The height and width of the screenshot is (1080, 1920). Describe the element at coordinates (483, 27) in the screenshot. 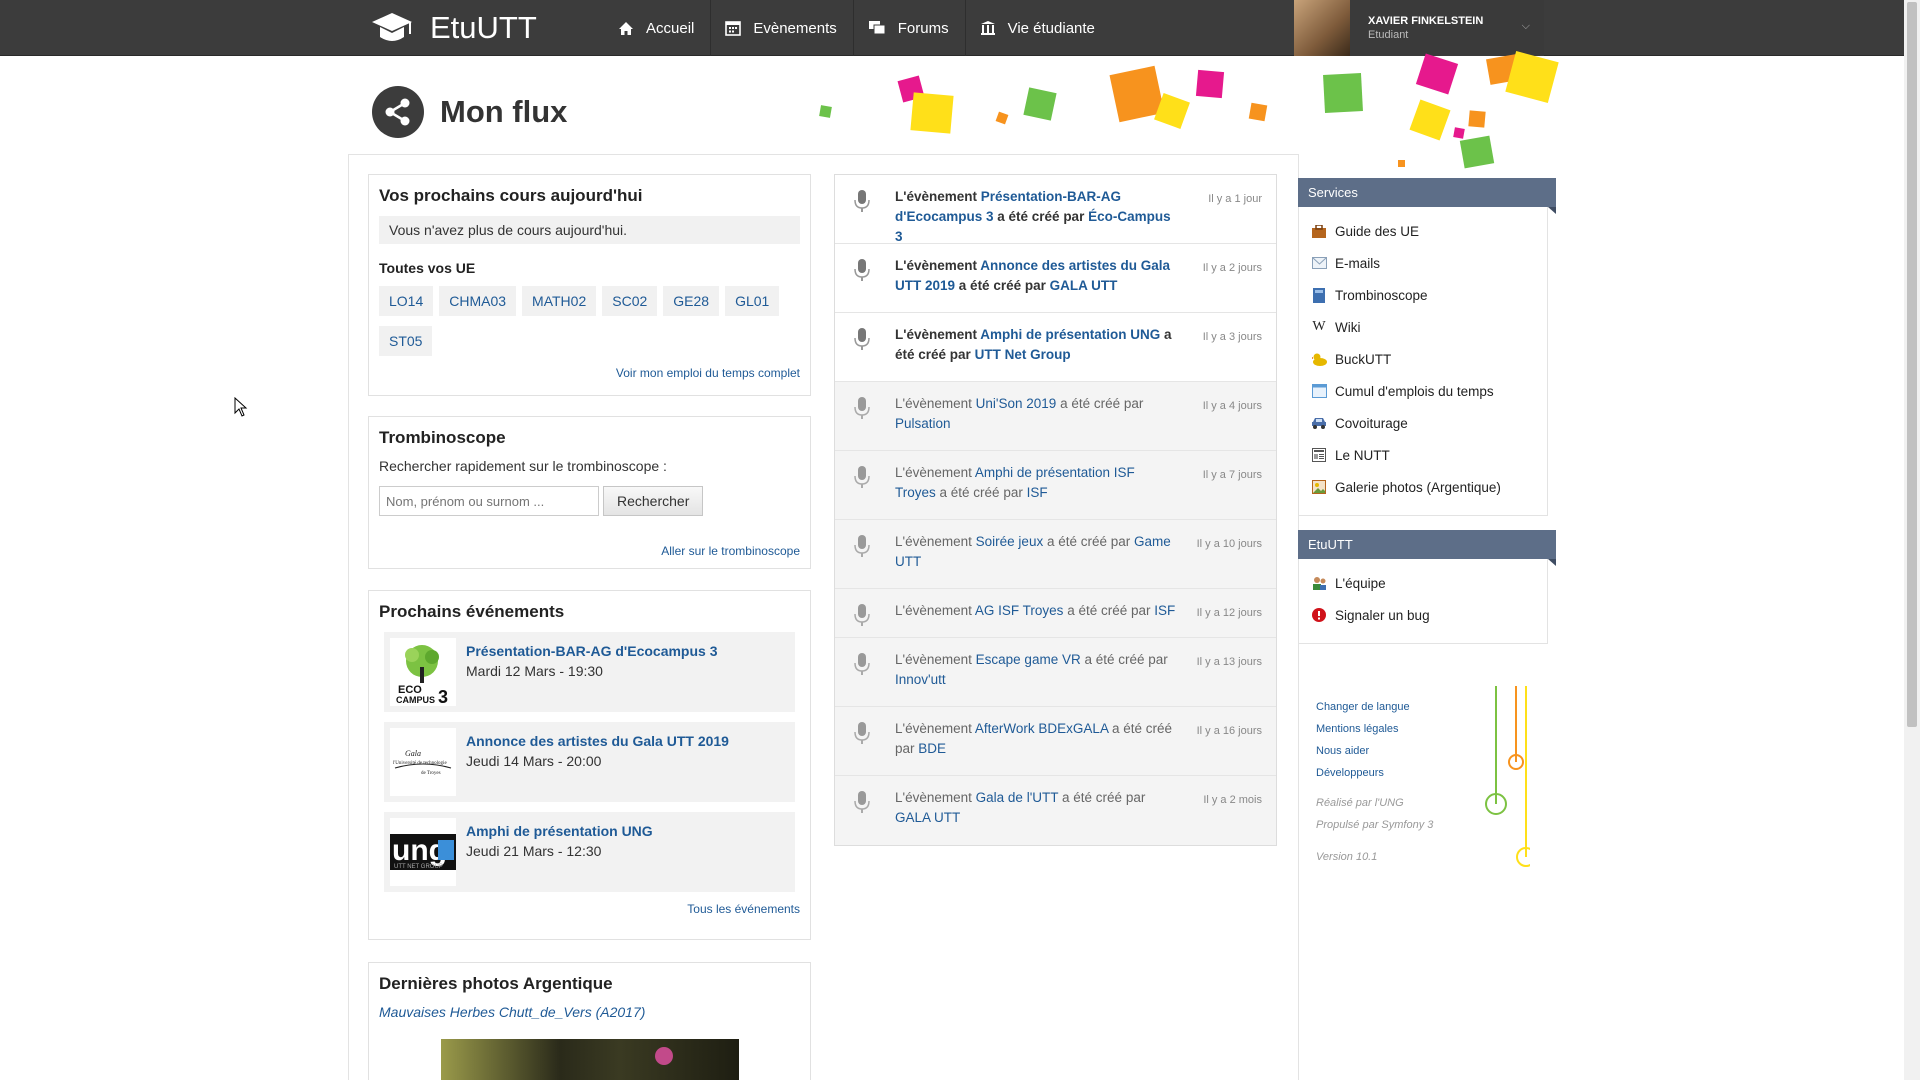

I see `brand-name: EtuUTT` at that location.